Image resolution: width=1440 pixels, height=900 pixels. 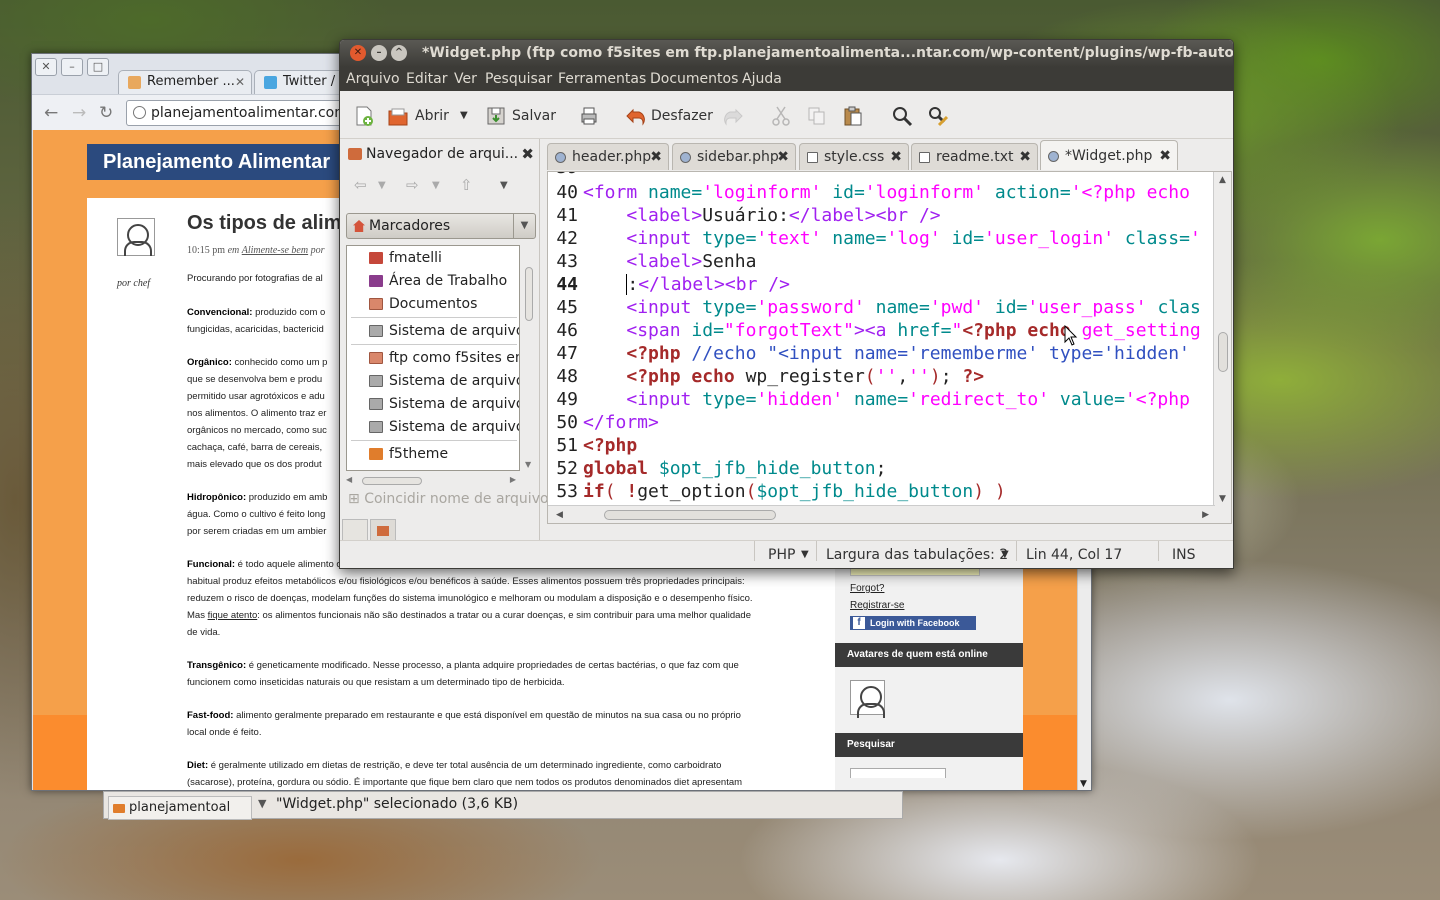 What do you see at coordinates (465, 79) in the screenshot?
I see `menu-ver: Ver` at bounding box center [465, 79].